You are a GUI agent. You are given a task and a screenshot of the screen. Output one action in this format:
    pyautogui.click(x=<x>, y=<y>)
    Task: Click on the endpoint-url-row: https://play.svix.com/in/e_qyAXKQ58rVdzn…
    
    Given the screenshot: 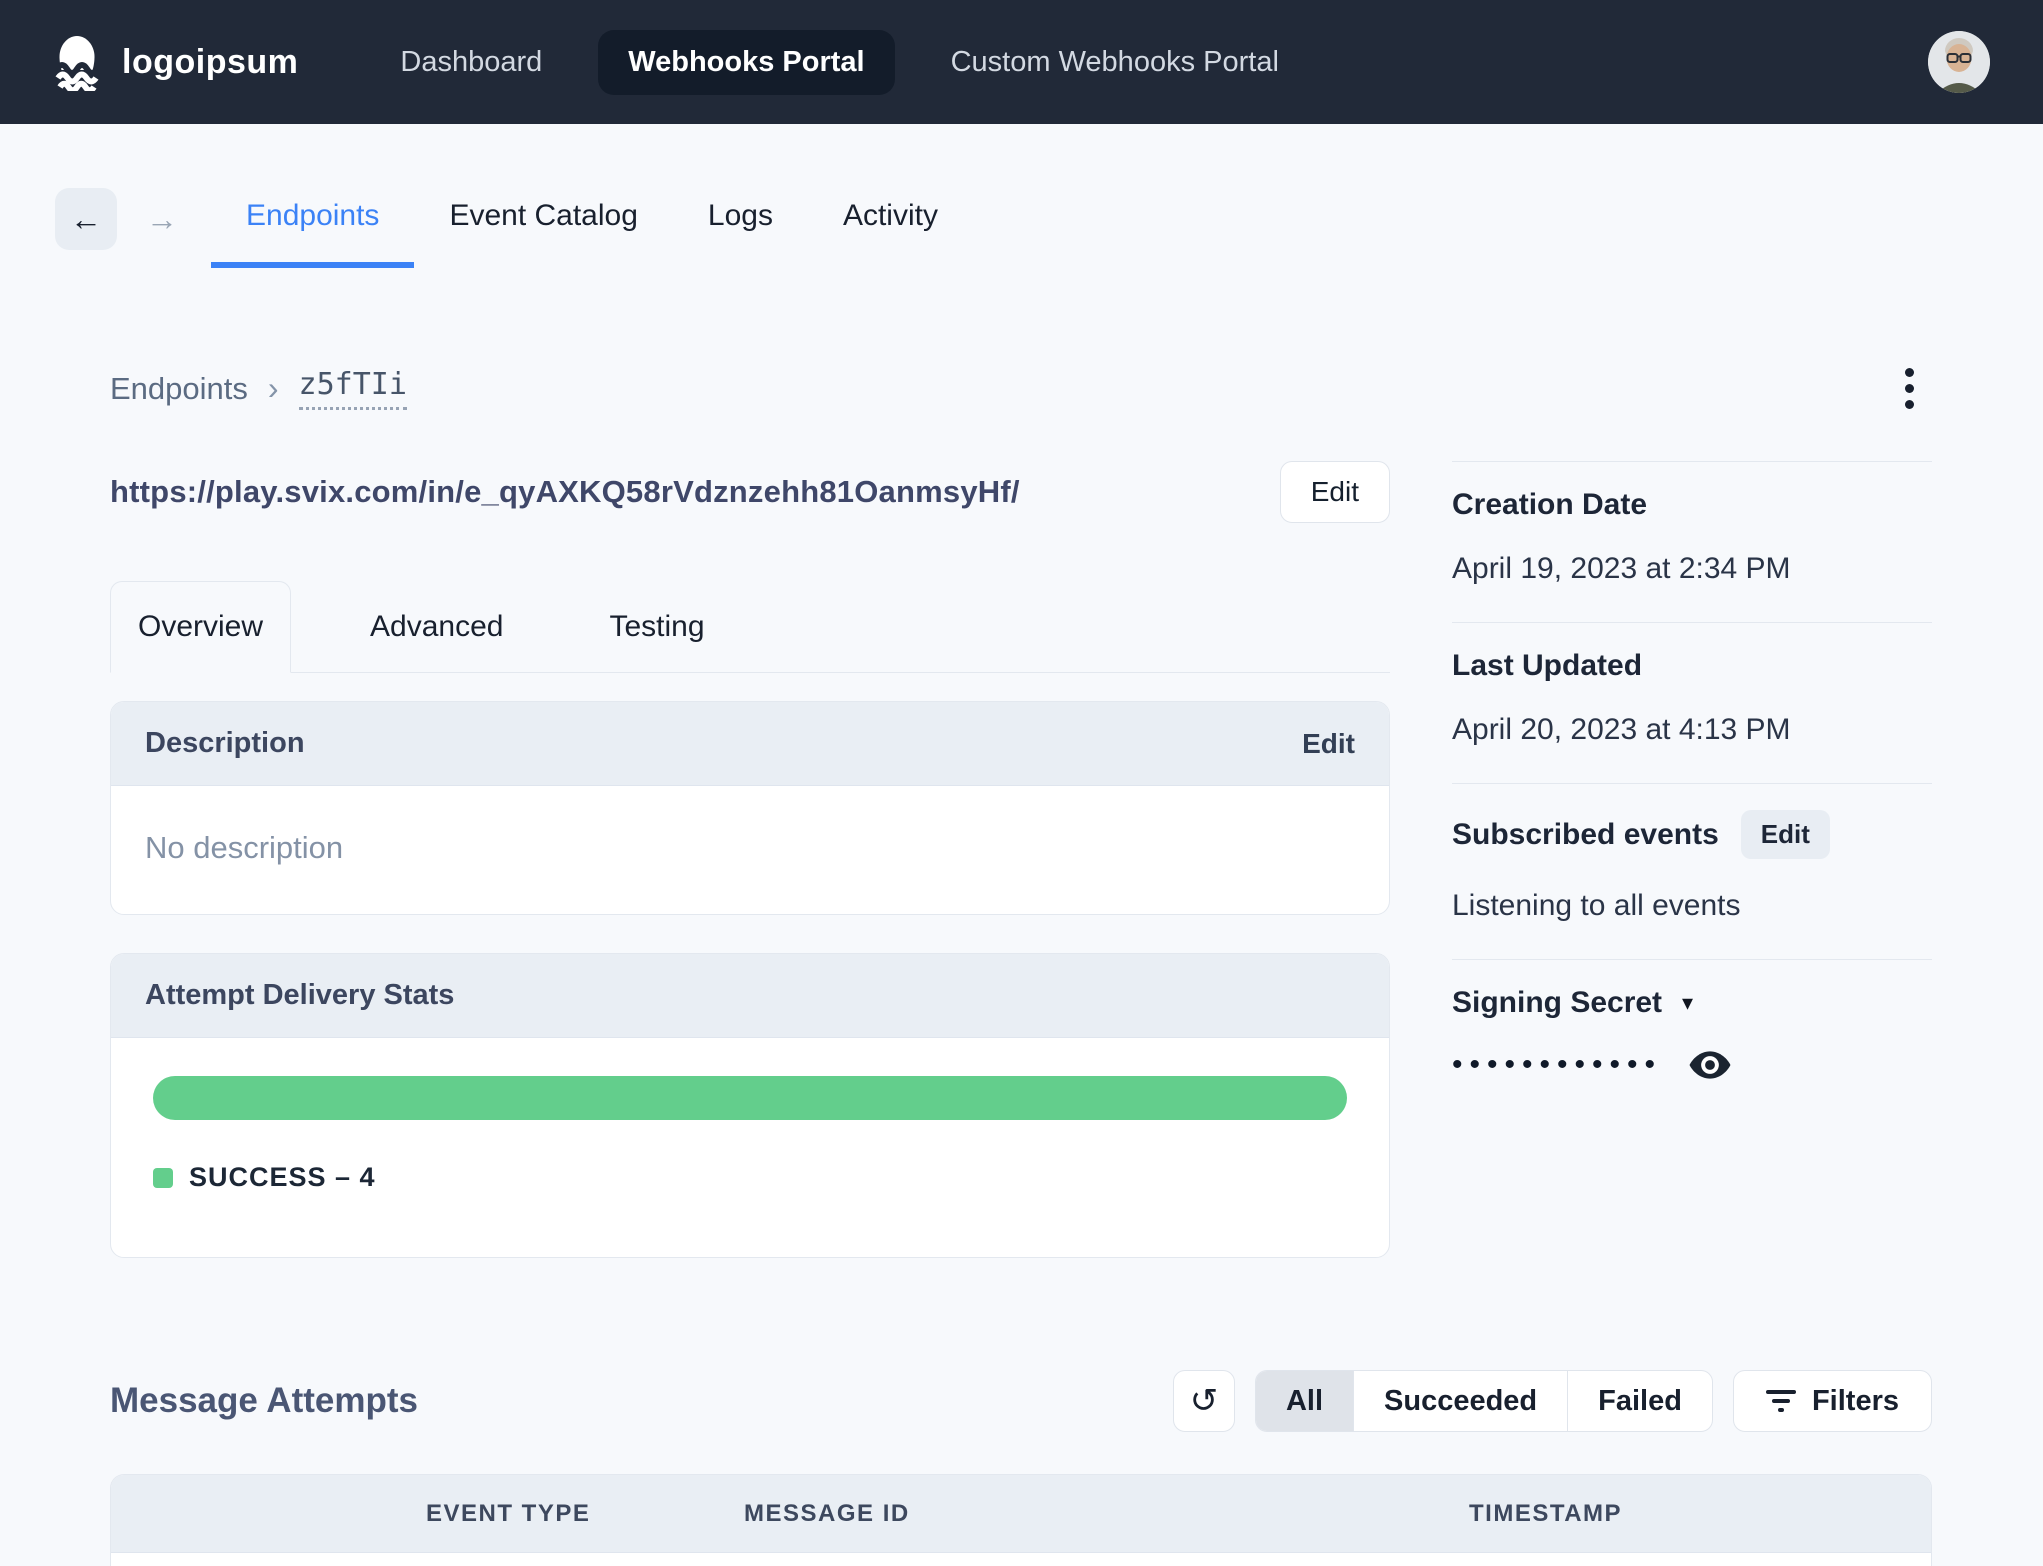 What is the action you would take?
    pyautogui.click(x=750, y=492)
    